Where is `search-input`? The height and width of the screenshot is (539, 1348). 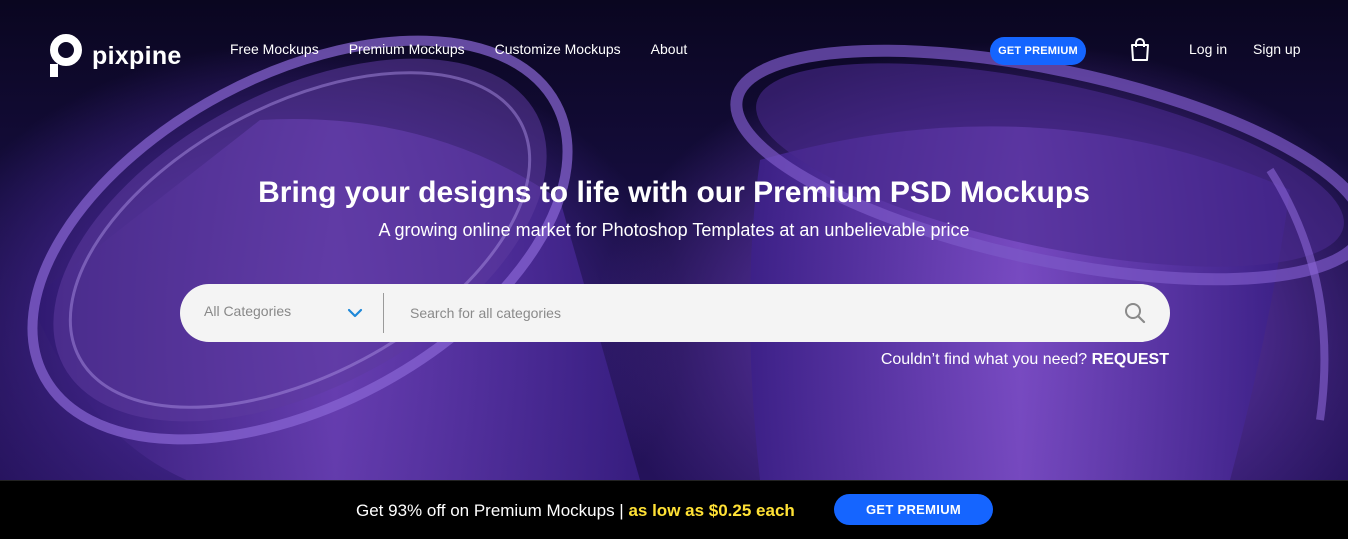 search-input is located at coordinates (760, 313).